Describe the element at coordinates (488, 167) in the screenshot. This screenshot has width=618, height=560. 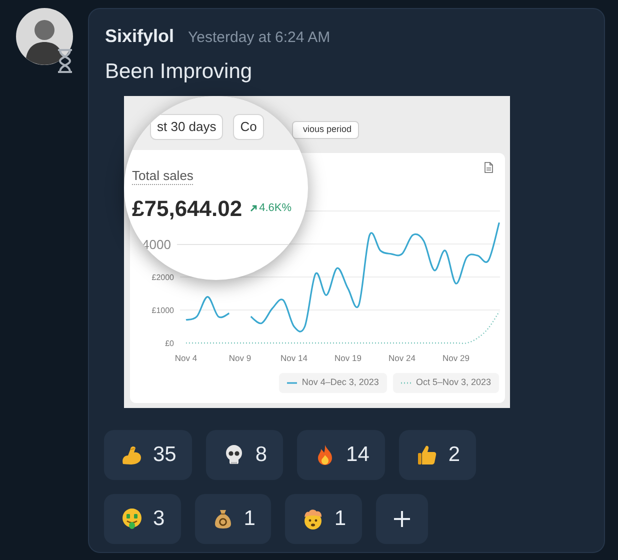
I see `document-icon` at that location.